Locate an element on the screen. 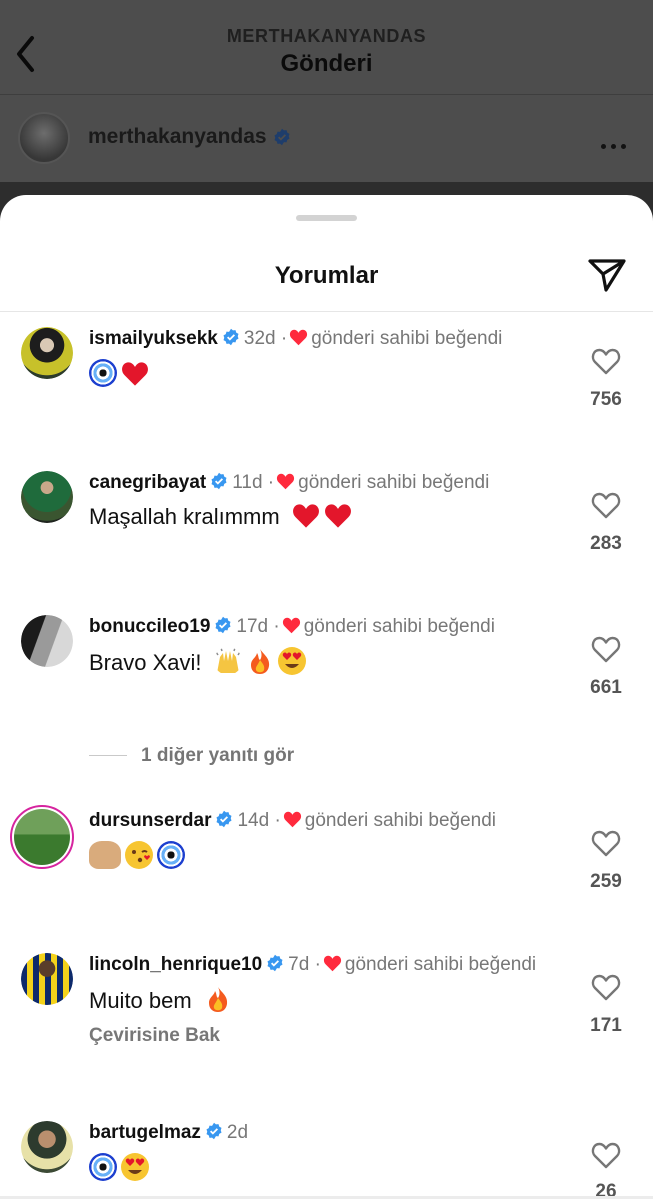 This screenshot has width=653, height=1199. comment-username: dursunserdar is located at coordinates (150, 820).